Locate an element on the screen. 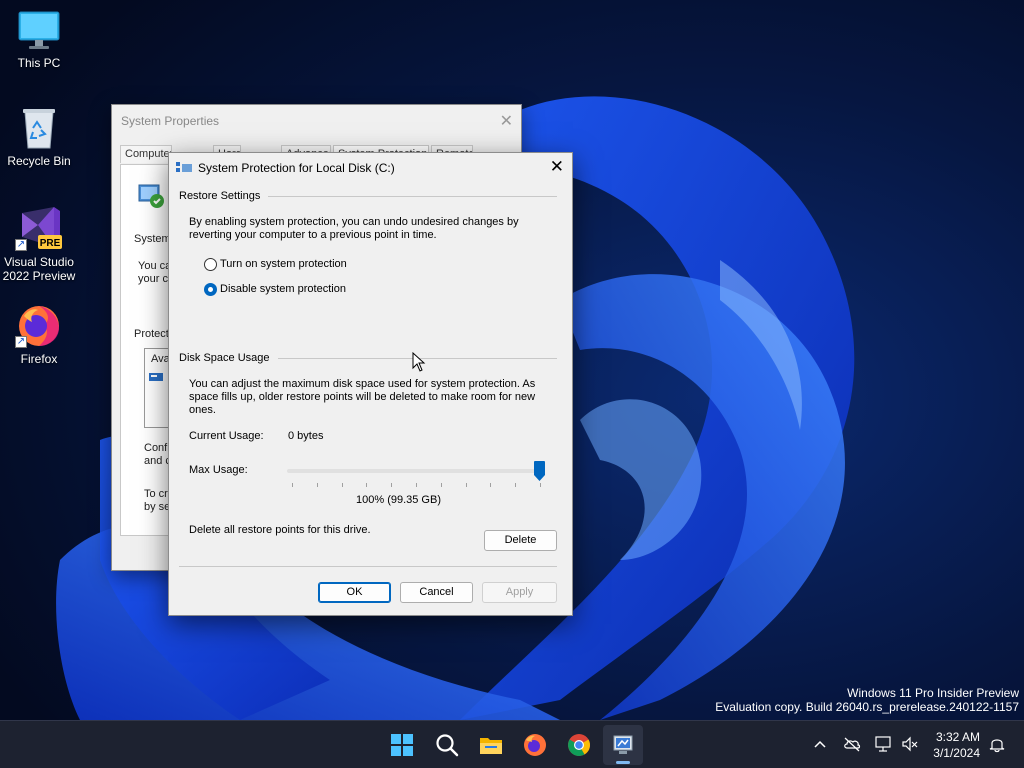 This screenshot has height=768, width=1024. delete-button: Delete is located at coordinates (520, 540).